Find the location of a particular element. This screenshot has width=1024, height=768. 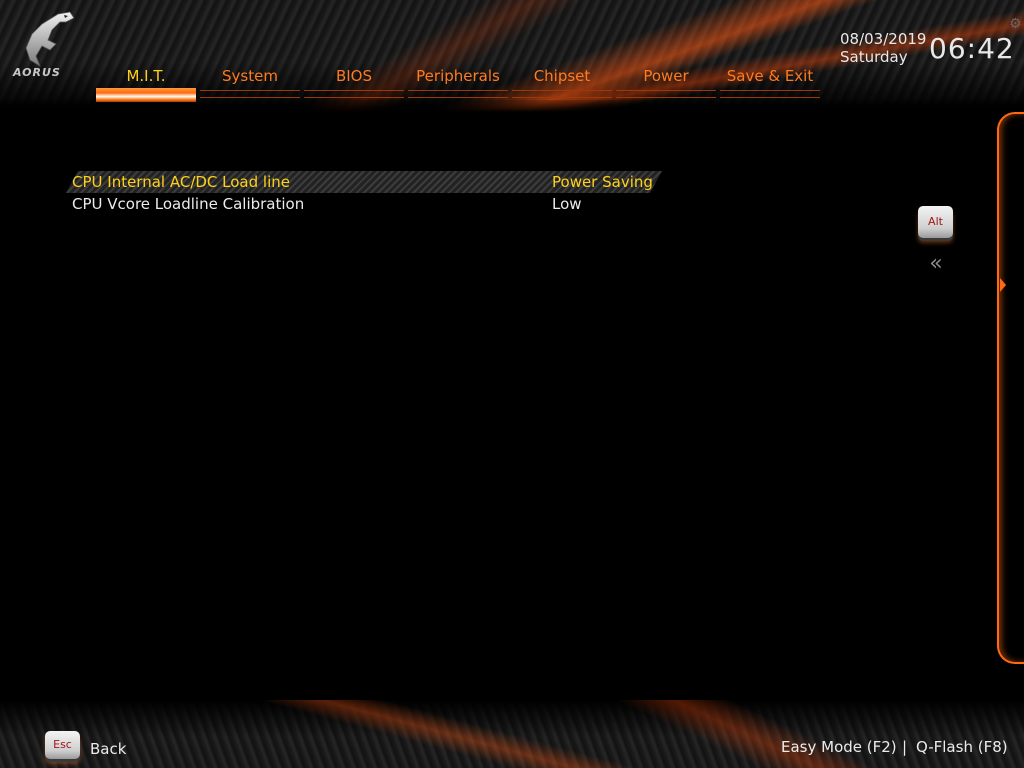

tab-power: Power is located at coordinates (666, 84).